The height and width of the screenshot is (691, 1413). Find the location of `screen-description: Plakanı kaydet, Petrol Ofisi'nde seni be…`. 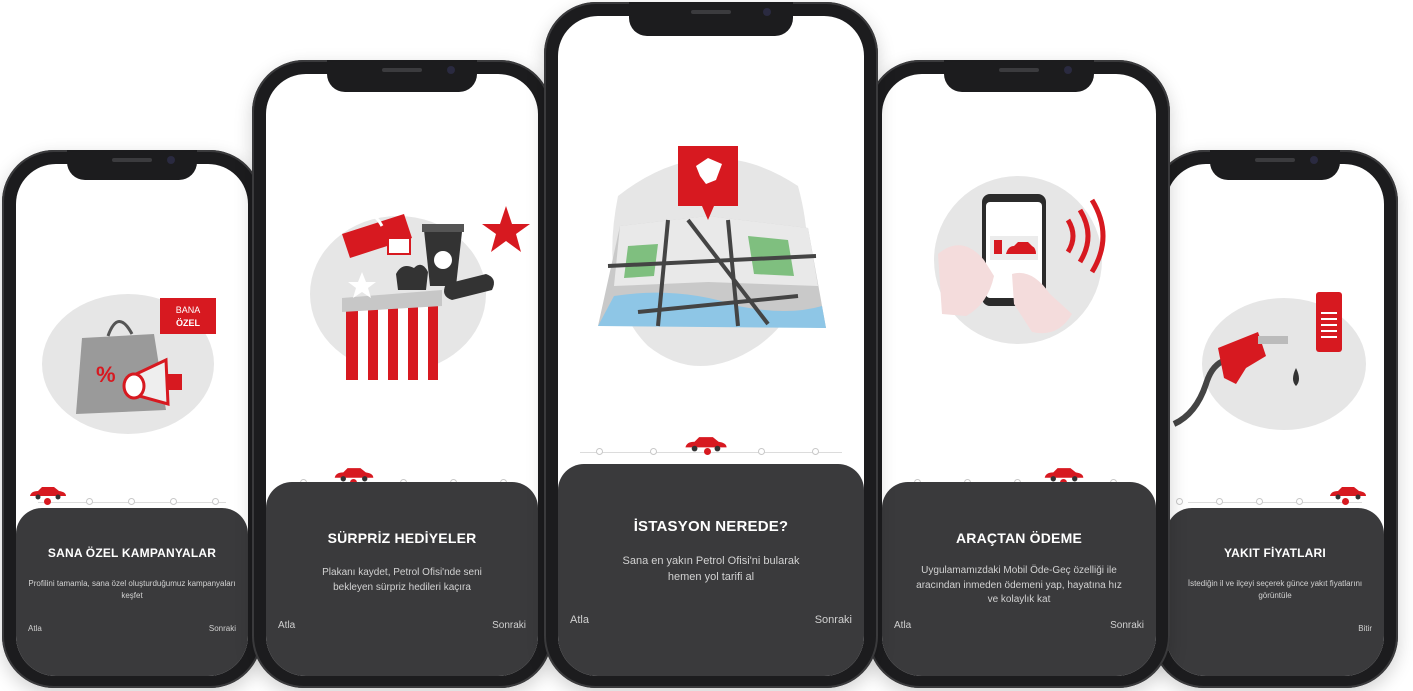

screen-description: Plakanı kaydet, Petrol Ofisi'nde seni be… is located at coordinates (402, 580).